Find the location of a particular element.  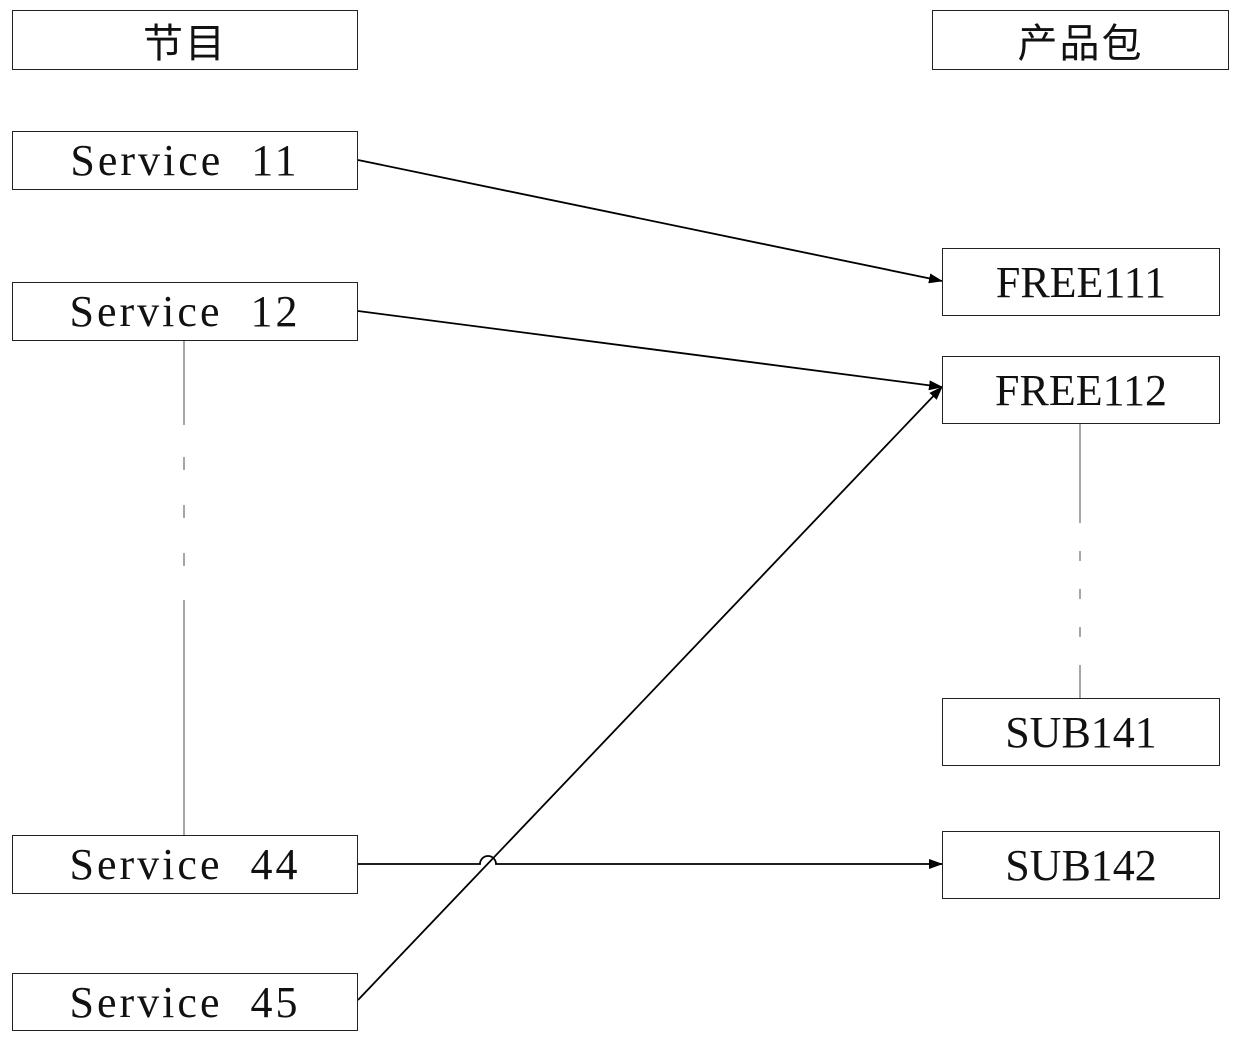

packages-header-label: 产品包 is located at coordinates (1080, 44).